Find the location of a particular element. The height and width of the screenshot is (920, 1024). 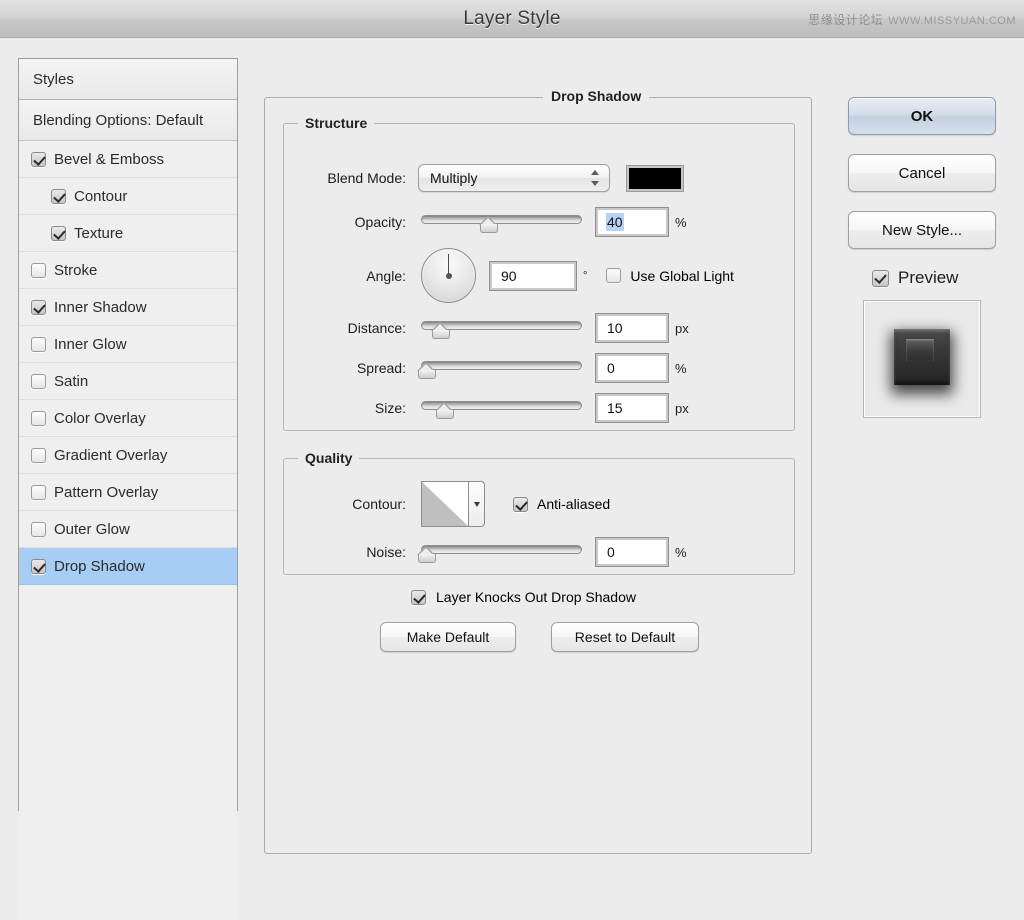

reset-to-default-button: Reset to Default is located at coordinates (625, 637).